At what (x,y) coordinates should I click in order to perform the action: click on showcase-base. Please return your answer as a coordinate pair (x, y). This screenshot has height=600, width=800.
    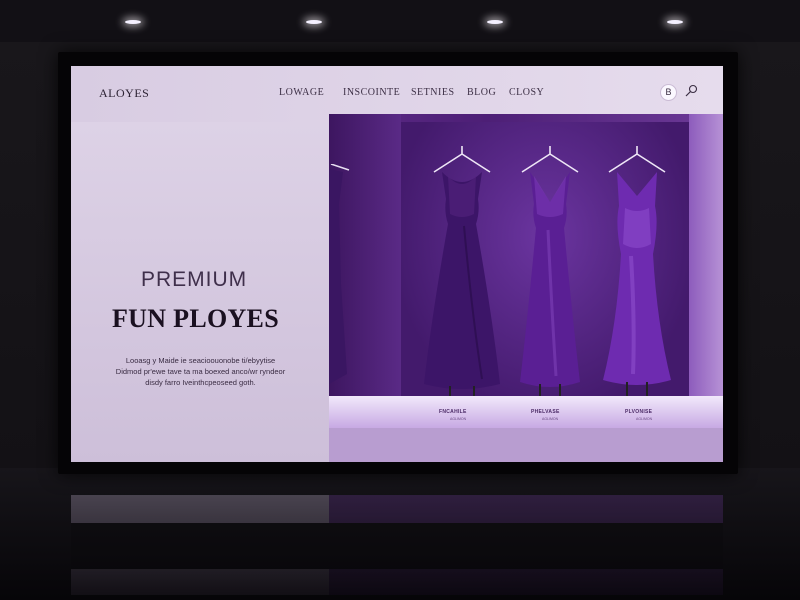
    Looking at the image, I should click on (526, 445).